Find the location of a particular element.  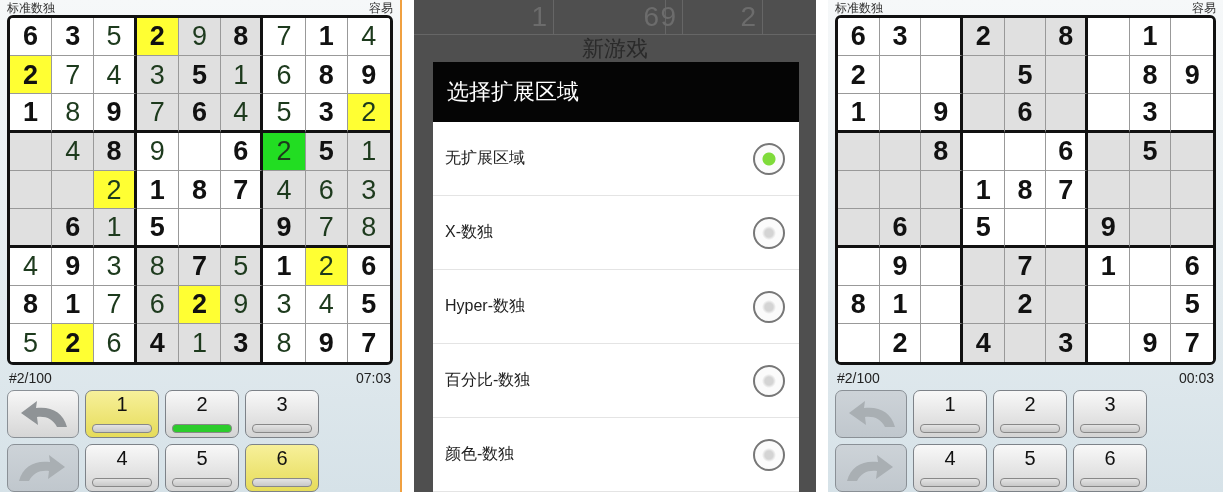

option-row: 百分比-数独 is located at coordinates (616, 381).